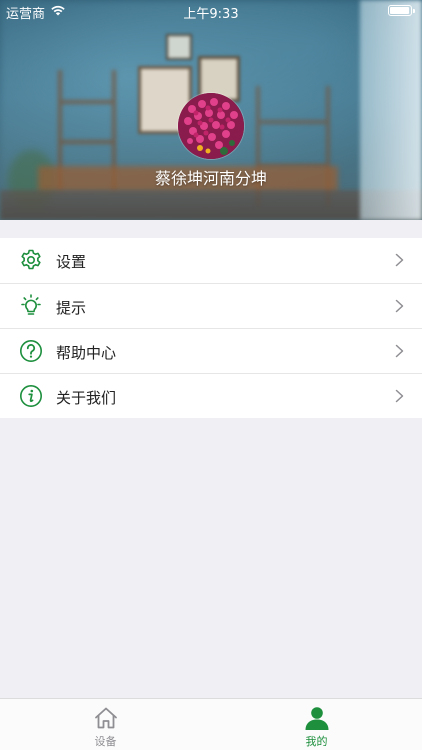 This screenshot has width=422, height=750. I want to click on menu-item-label: 提示, so click(71, 308).